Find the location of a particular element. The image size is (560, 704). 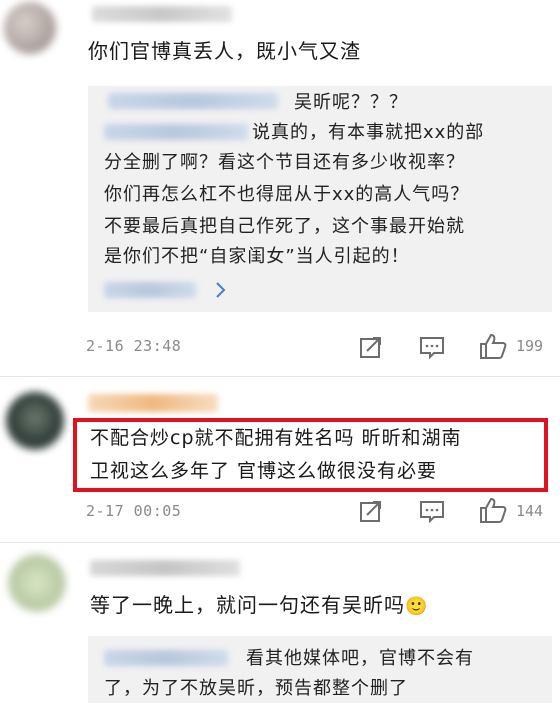

reply-text: 分全删了啊？看这个节目还有多少收视率？ is located at coordinates (284, 162).